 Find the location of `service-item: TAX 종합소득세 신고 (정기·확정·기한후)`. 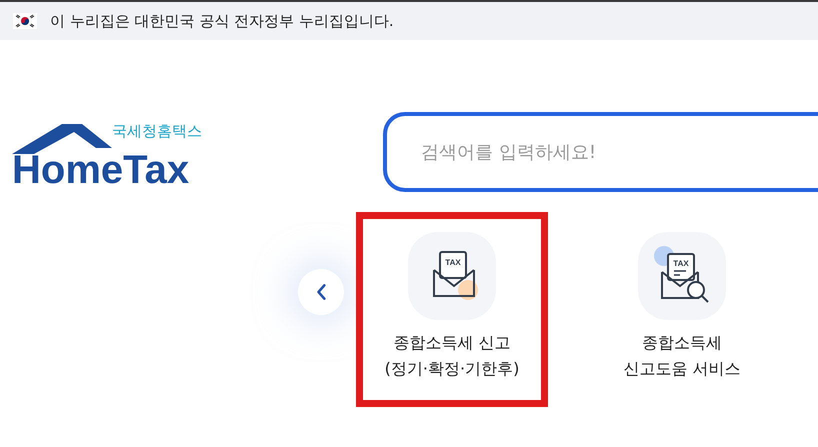

service-item: TAX 종합소득세 신고 (정기·확정·기한후) is located at coordinates (452, 309).